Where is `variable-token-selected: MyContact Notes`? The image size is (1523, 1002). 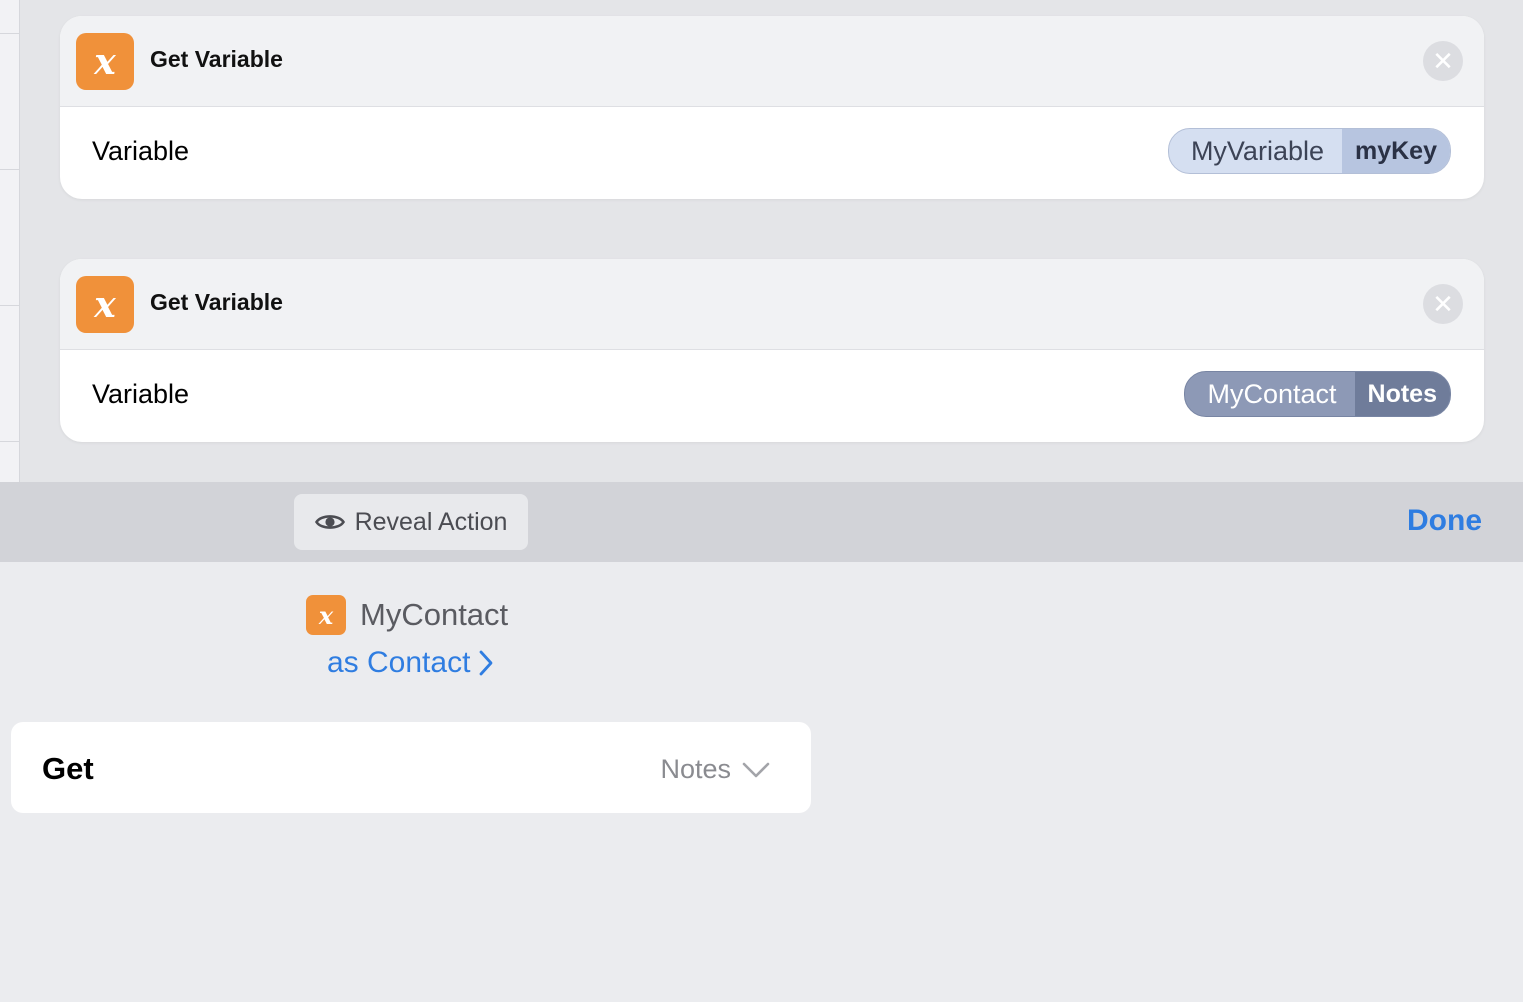 variable-token-selected: MyContact Notes is located at coordinates (1317, 394).